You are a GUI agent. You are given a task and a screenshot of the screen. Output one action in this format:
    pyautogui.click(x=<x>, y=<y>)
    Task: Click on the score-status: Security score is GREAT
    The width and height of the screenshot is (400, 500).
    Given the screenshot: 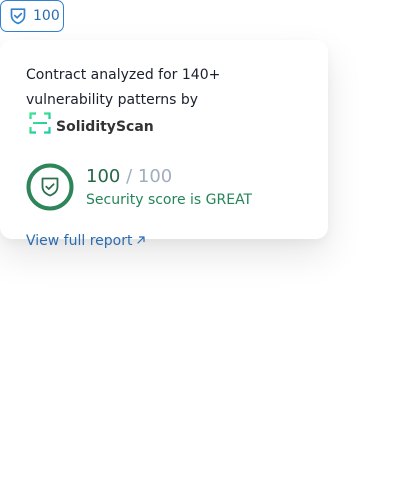 What is the action you would take?
    pyautogui.click(x=169, y=199)
    